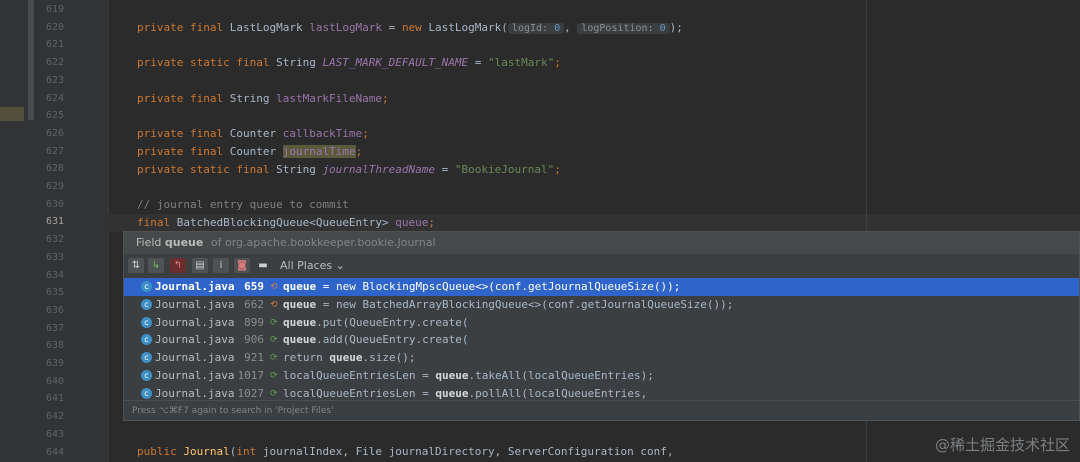 This screenshot has height=462, width=1080. Describe the element at coordinates (55, 276) in the screenshot. I see `line-number: 634` at that location.